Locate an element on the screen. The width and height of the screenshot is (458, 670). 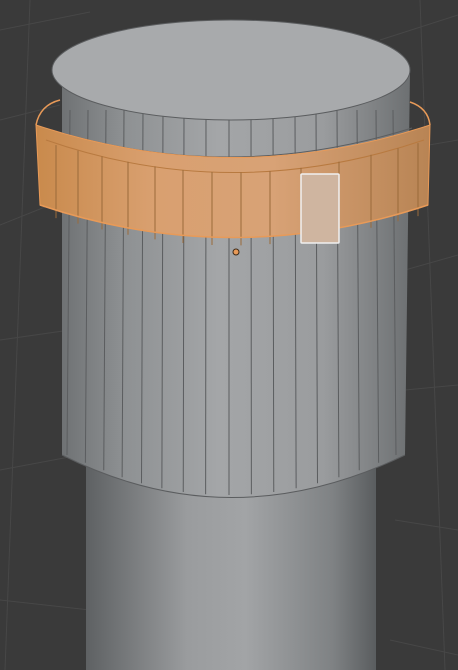
top-cap-face is located at coordinates (231, 70).